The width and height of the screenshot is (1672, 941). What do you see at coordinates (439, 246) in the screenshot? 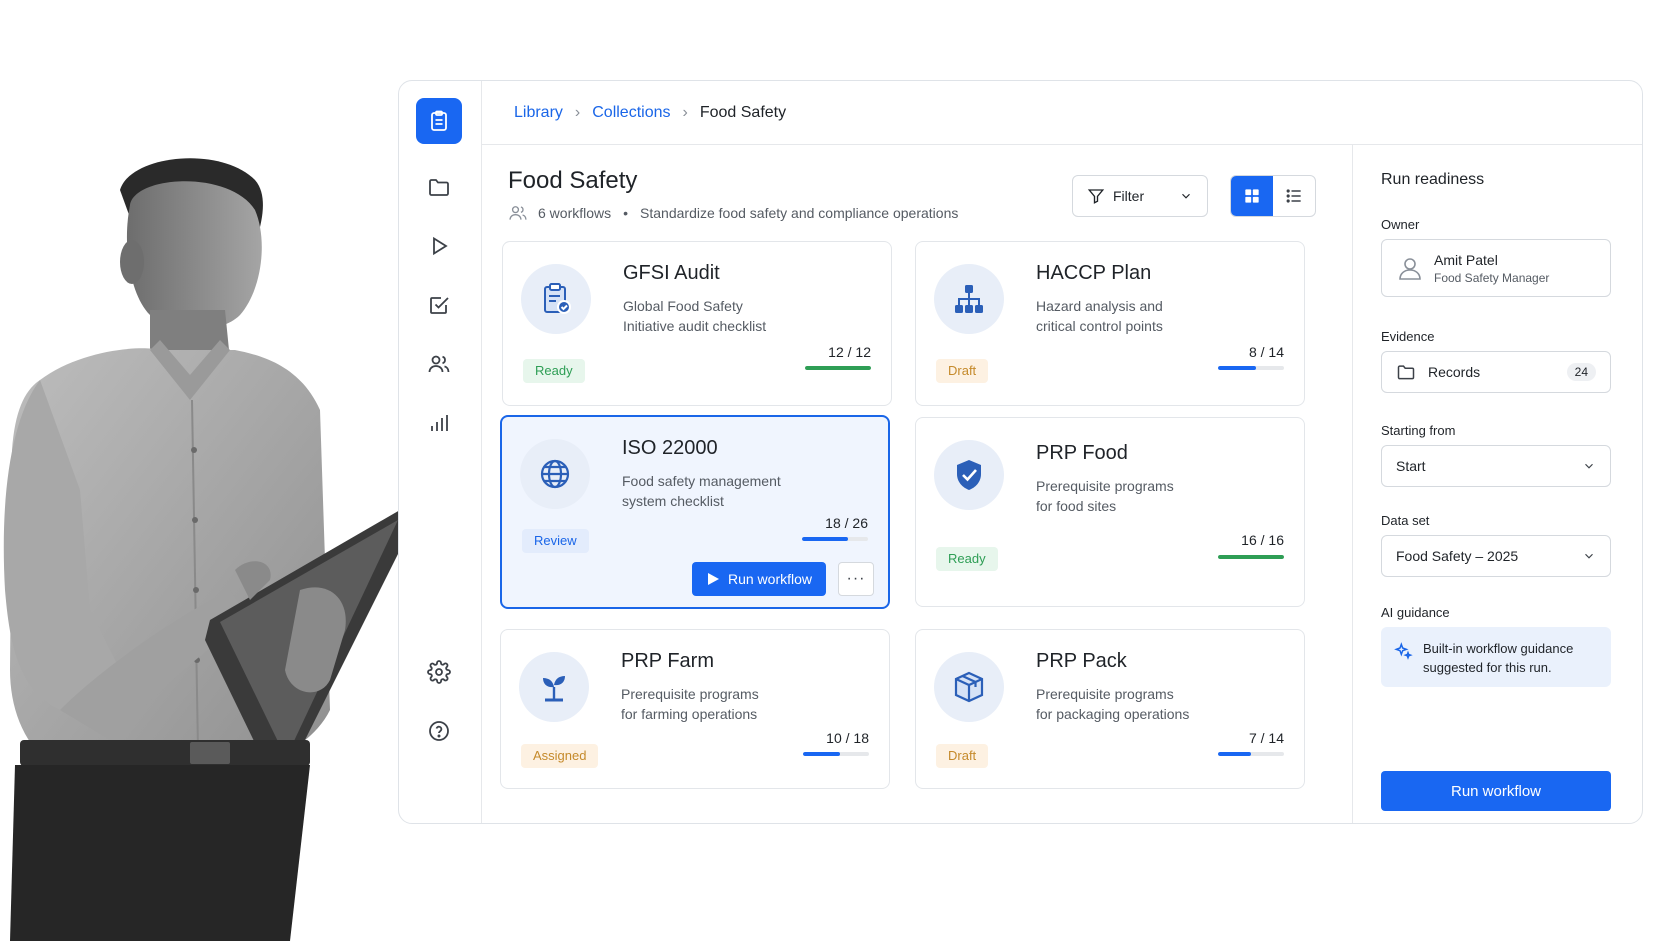
I see `nav-run-button` at bounding box center [439, 246].